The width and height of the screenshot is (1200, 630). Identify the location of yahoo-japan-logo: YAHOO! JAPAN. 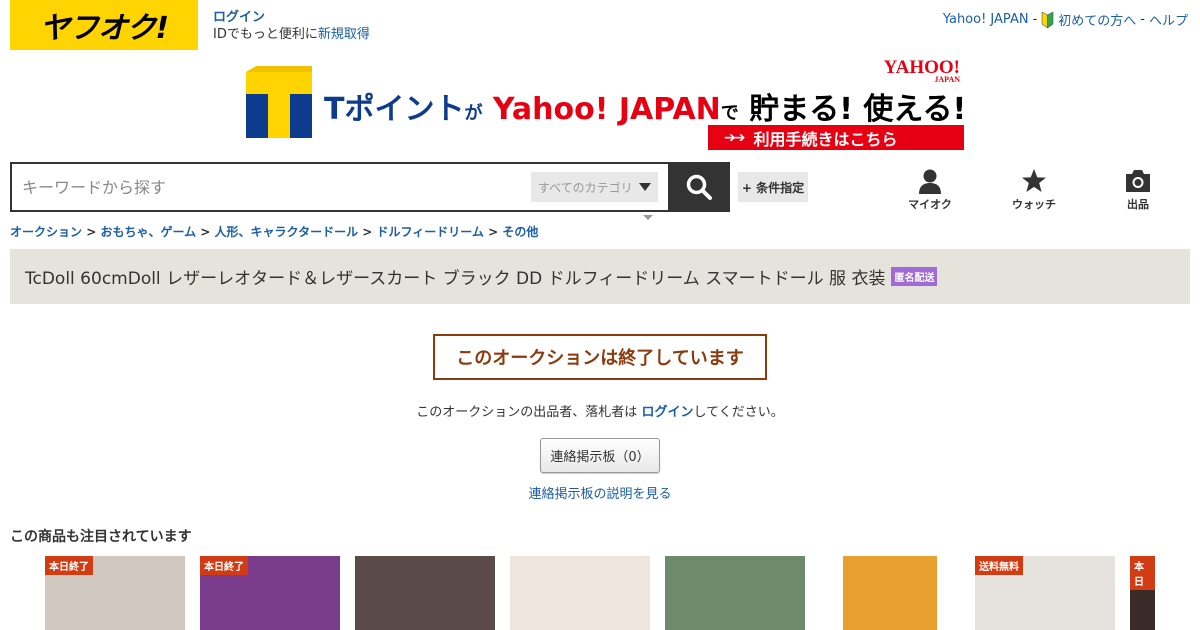
(922, 71).